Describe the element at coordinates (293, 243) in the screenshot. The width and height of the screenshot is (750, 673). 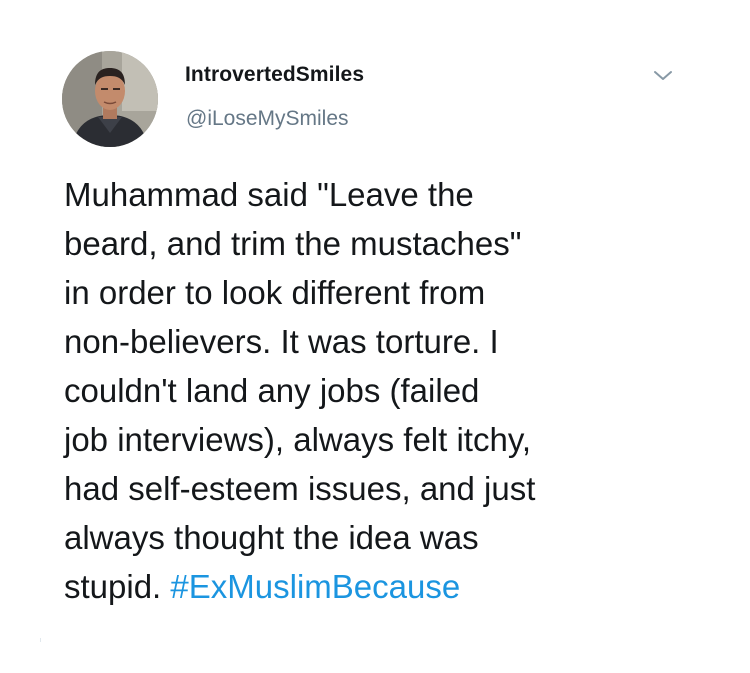
I see `tweet-text-line: beard, and trim the mustaches"` at that location.